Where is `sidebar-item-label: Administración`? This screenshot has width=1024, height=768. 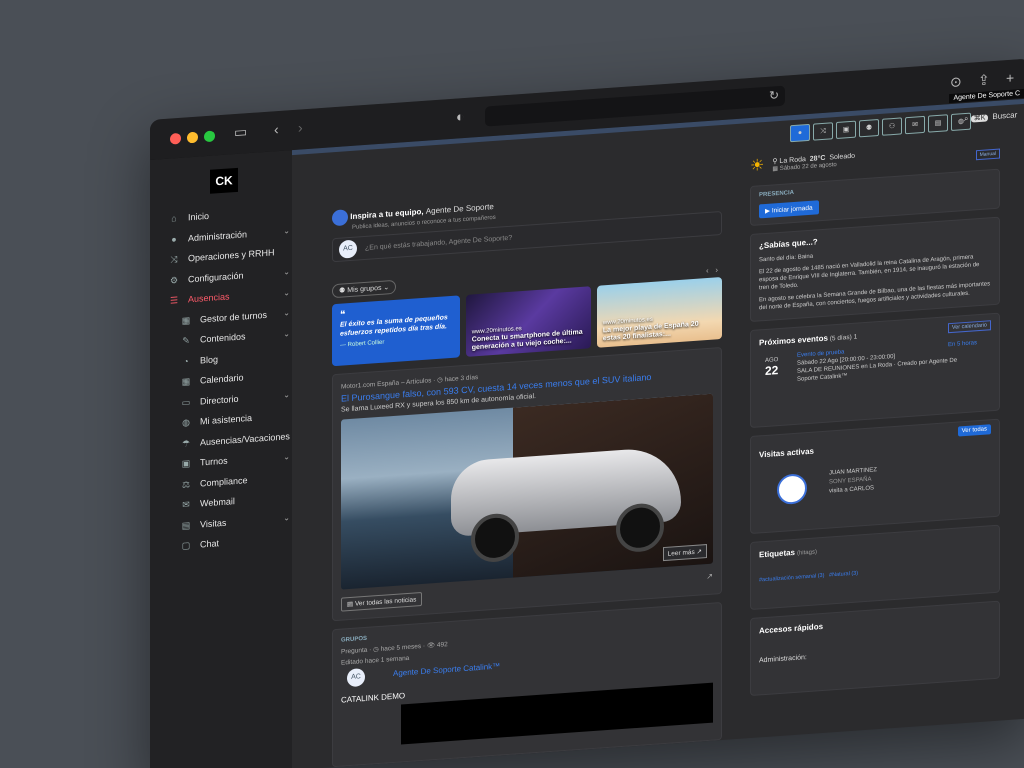 sidebar-item-label: Administración is located at coordinates (218, 235).